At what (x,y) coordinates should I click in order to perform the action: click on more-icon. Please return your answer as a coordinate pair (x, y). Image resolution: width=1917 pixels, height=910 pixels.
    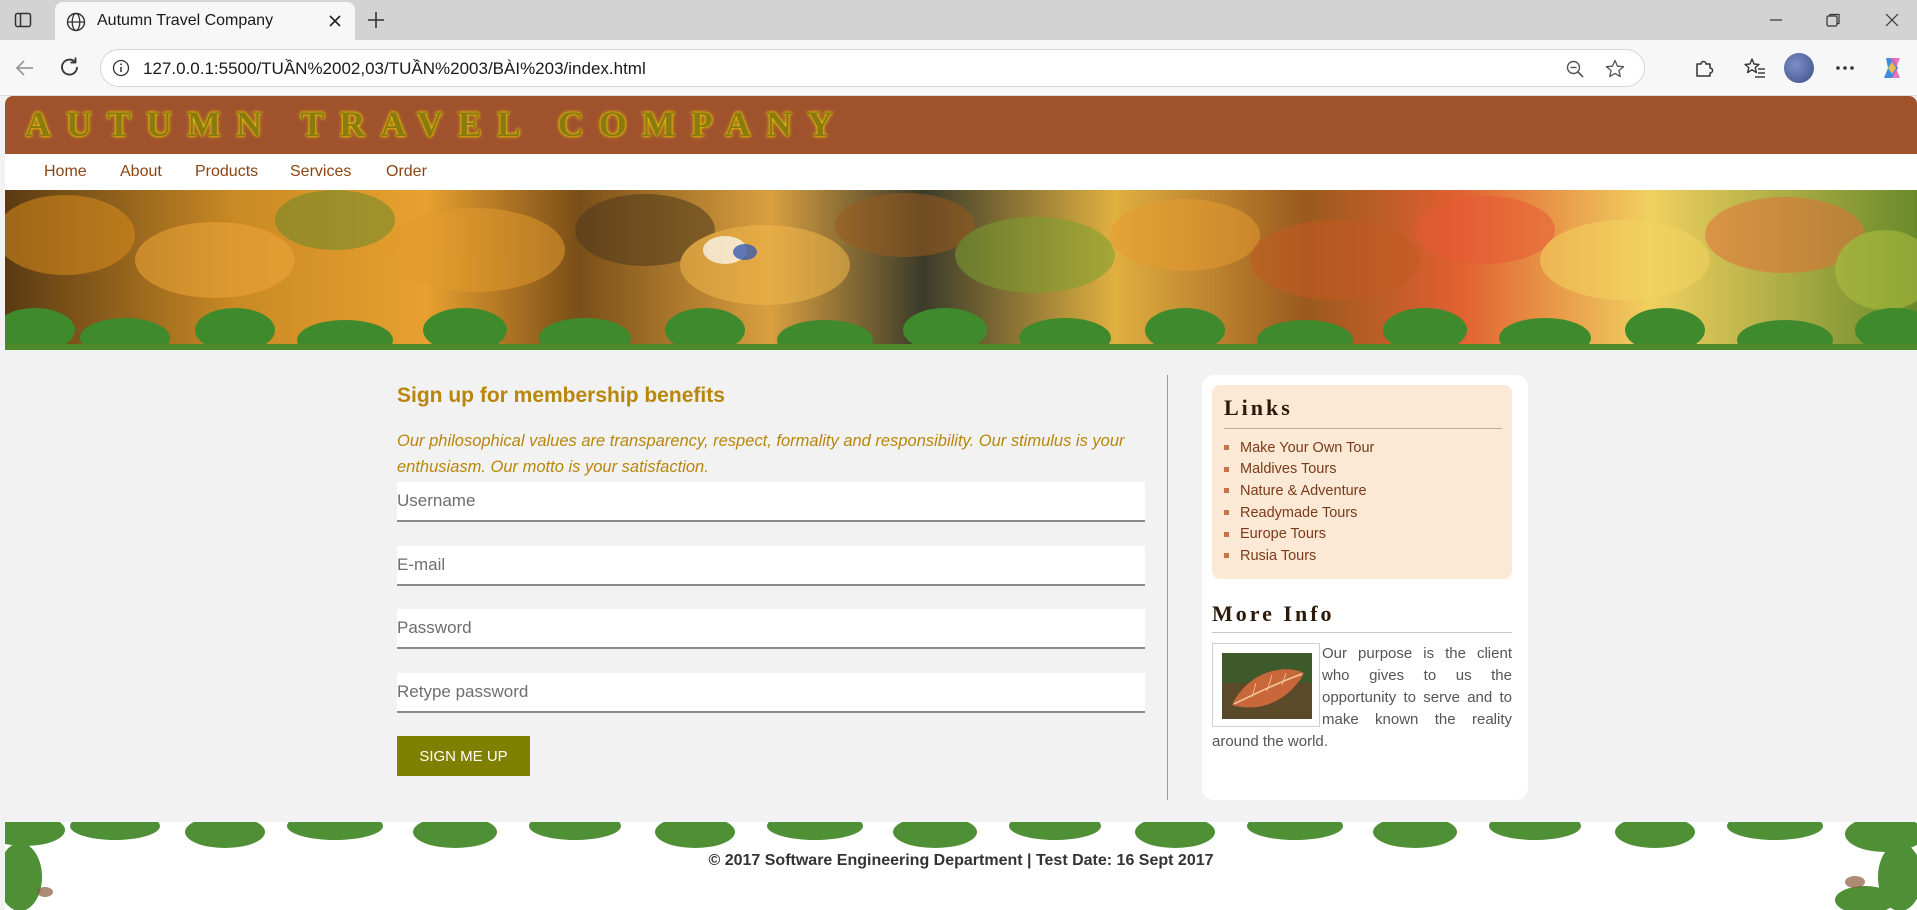
    Looking at the image, I should click on (1845, 68).